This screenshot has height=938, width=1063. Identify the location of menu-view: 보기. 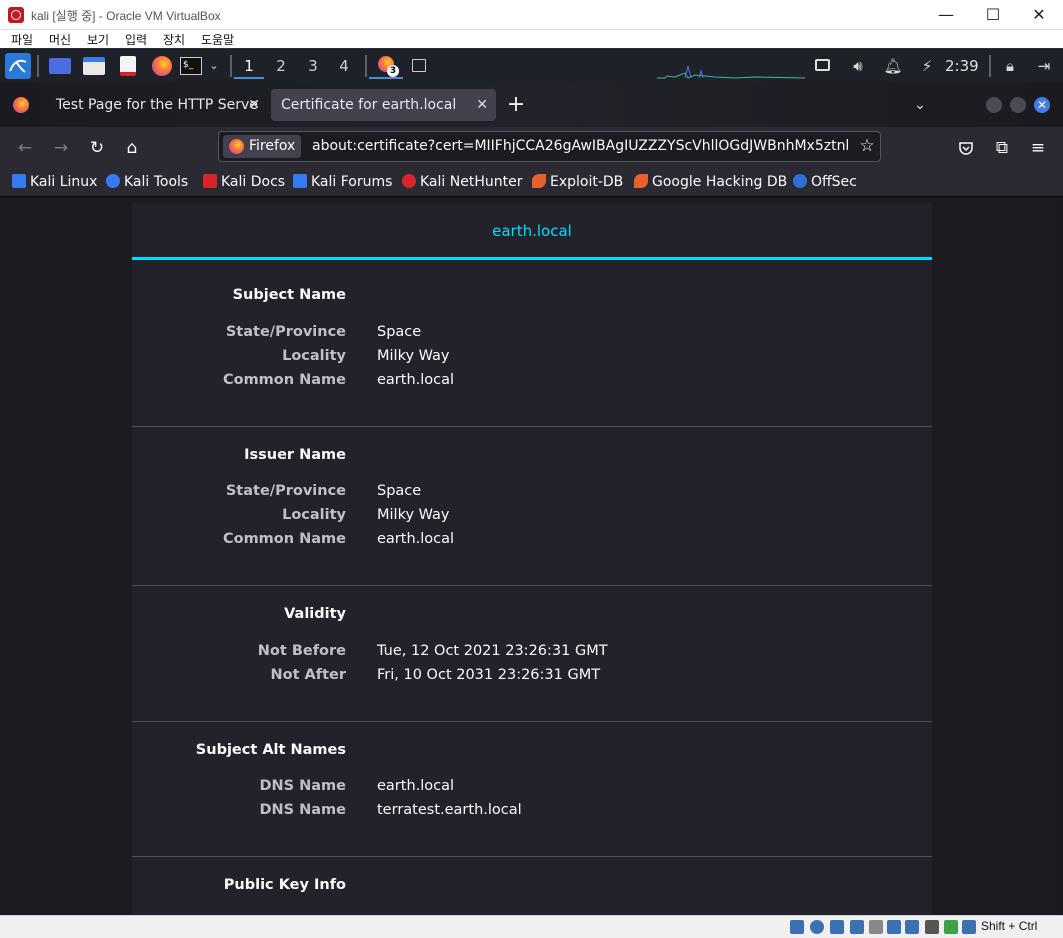
(98, 39).